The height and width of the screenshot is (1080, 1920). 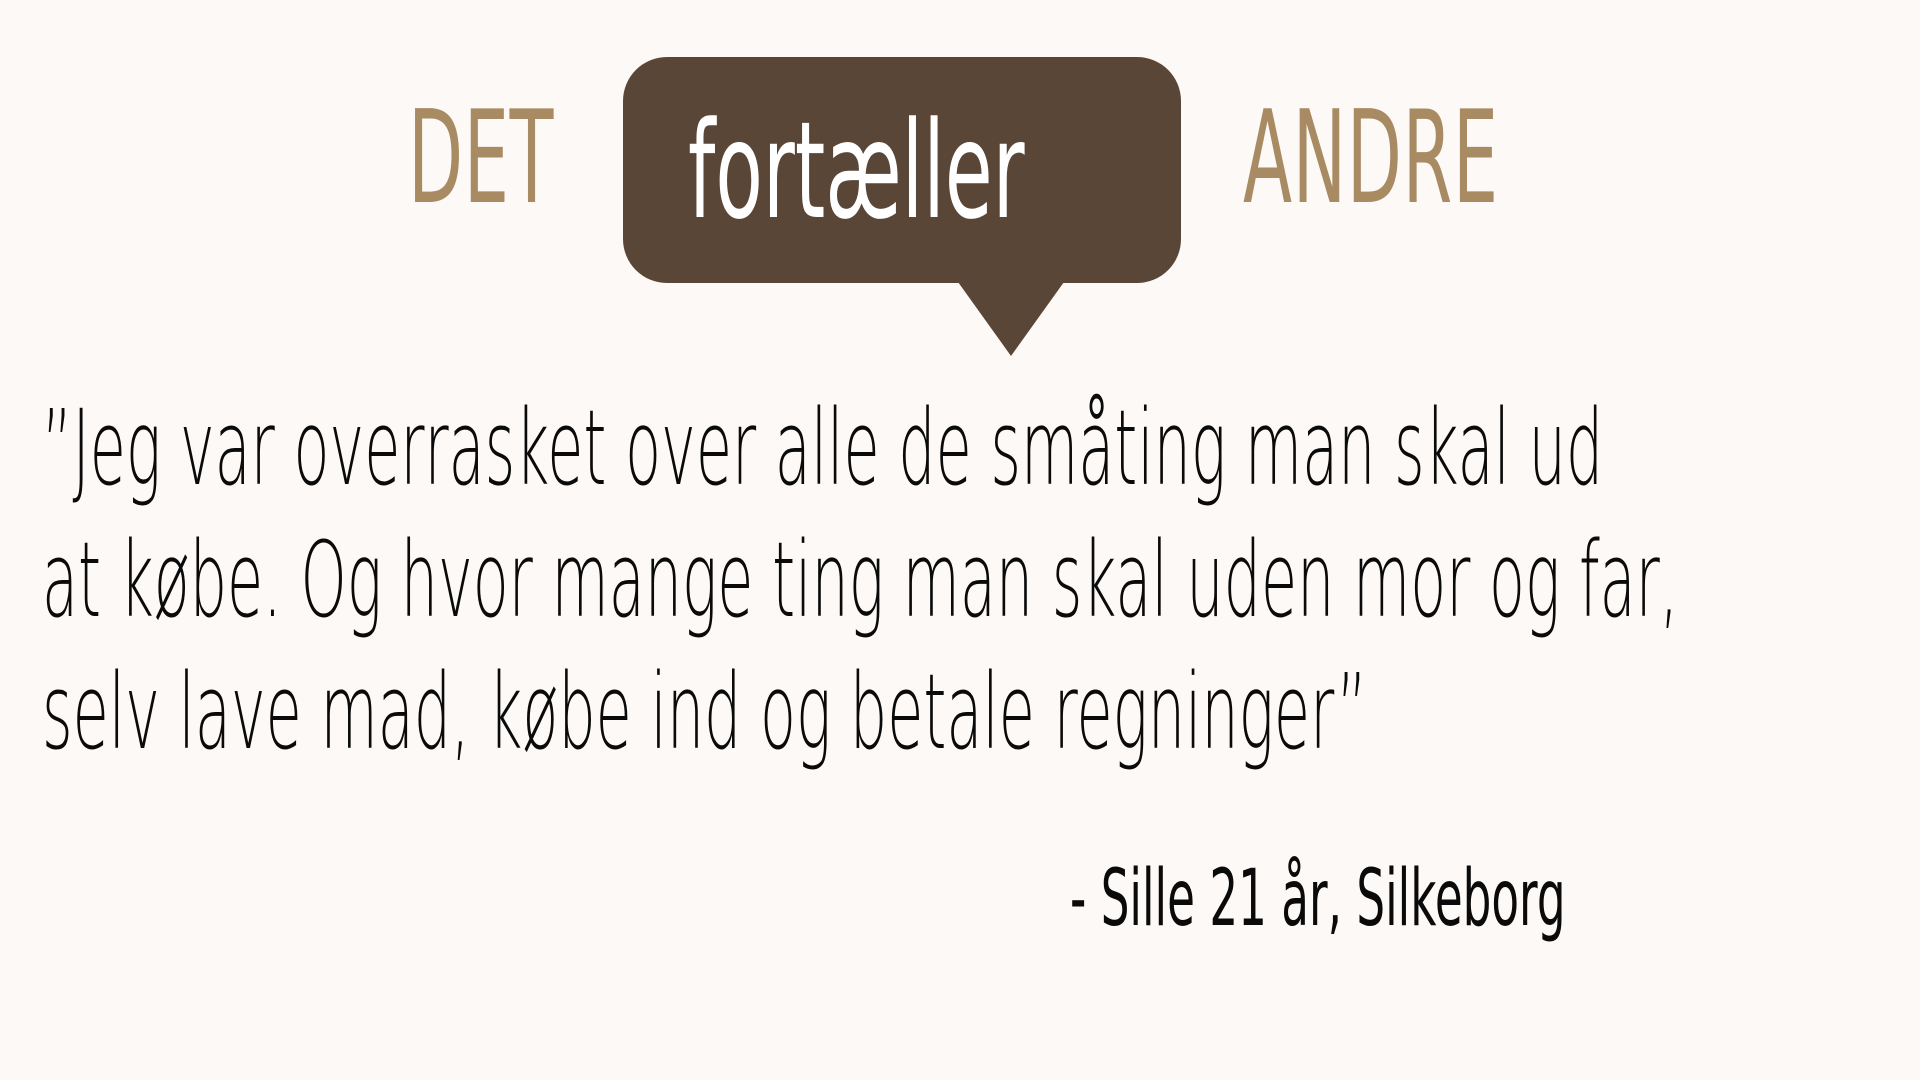 I want to click on speech-bubble-tail, so click(x=1011, y=319).